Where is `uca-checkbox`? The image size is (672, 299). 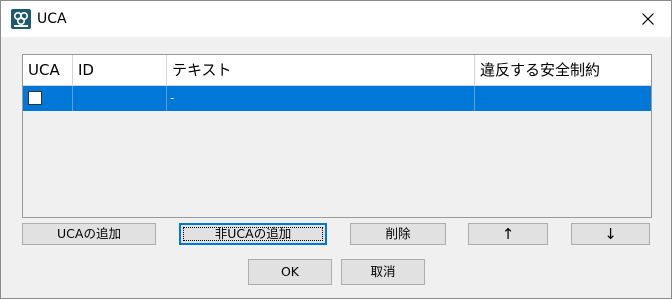 uca-checkbox is located at coordinates (35, 98).